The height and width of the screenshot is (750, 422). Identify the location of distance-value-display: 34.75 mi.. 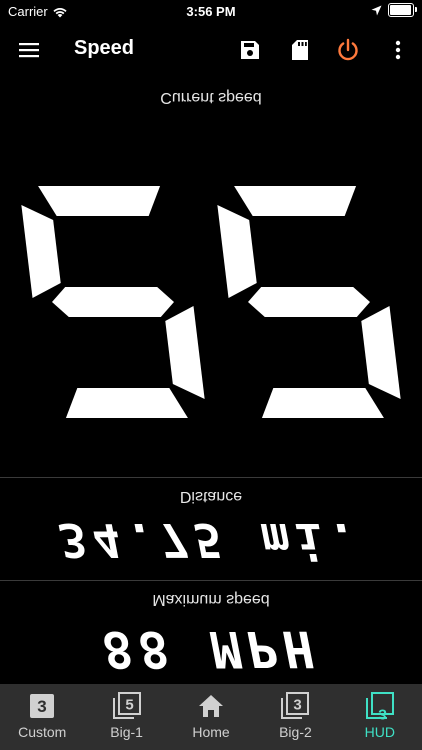
(211, 540).